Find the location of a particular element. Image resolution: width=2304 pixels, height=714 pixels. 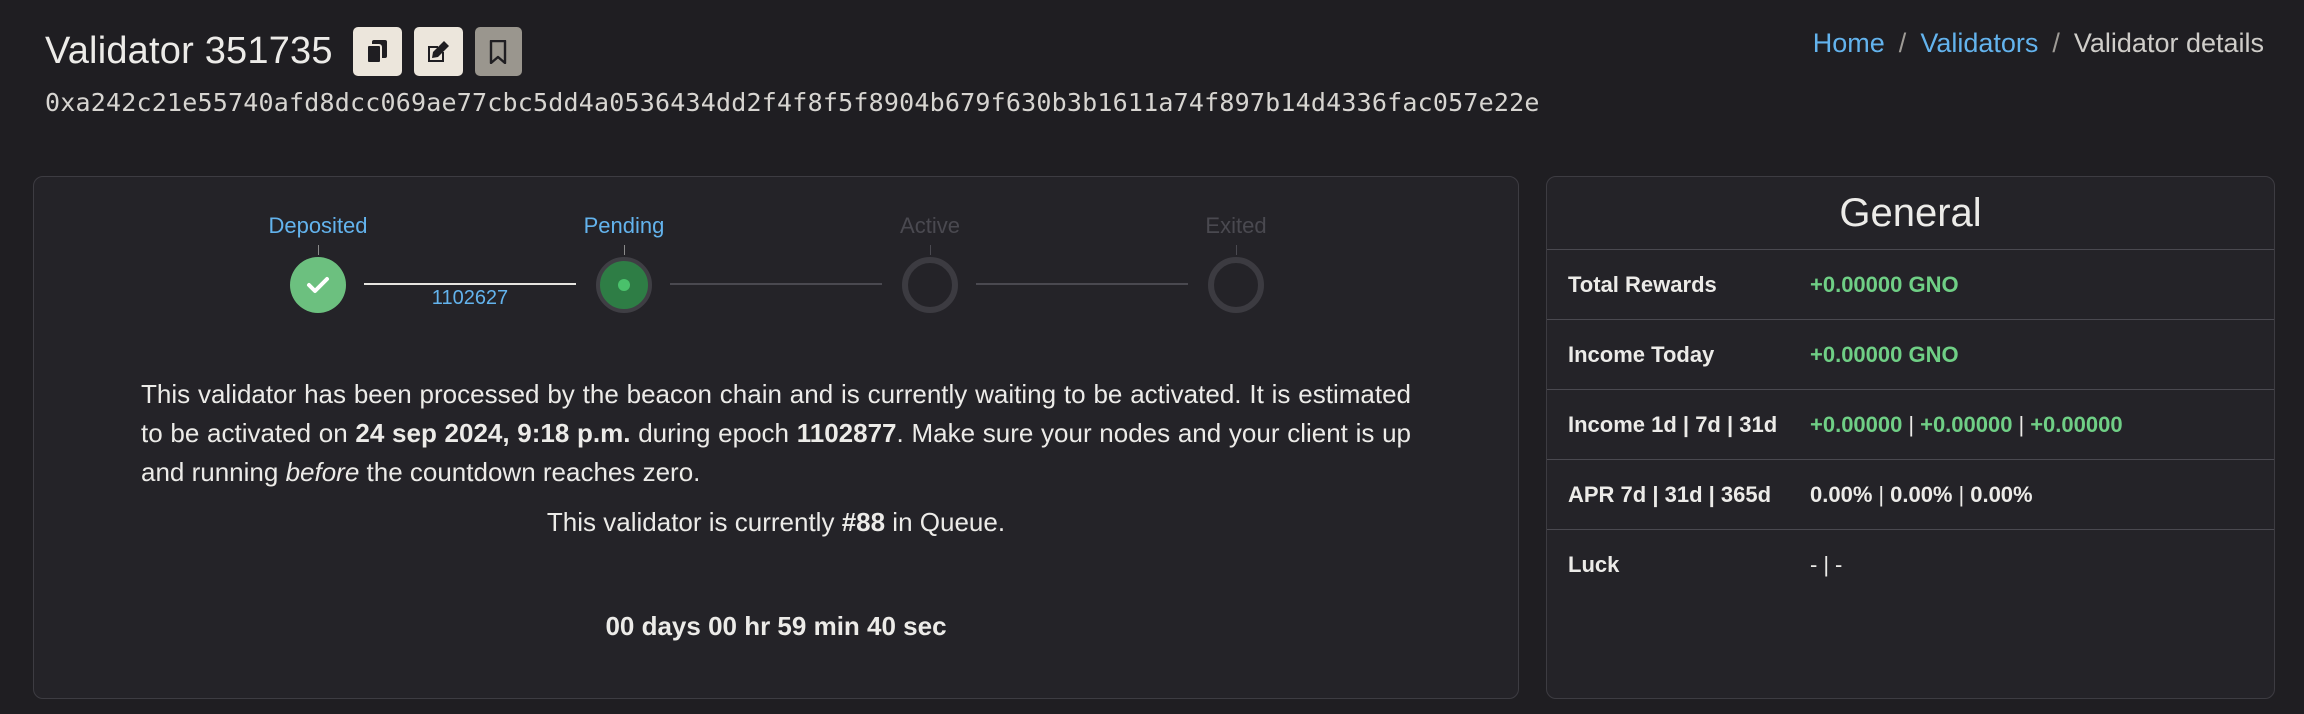

activation-countdown: 00 days 00 hr 59 min 40 sec is located at coordinates (776, 626).